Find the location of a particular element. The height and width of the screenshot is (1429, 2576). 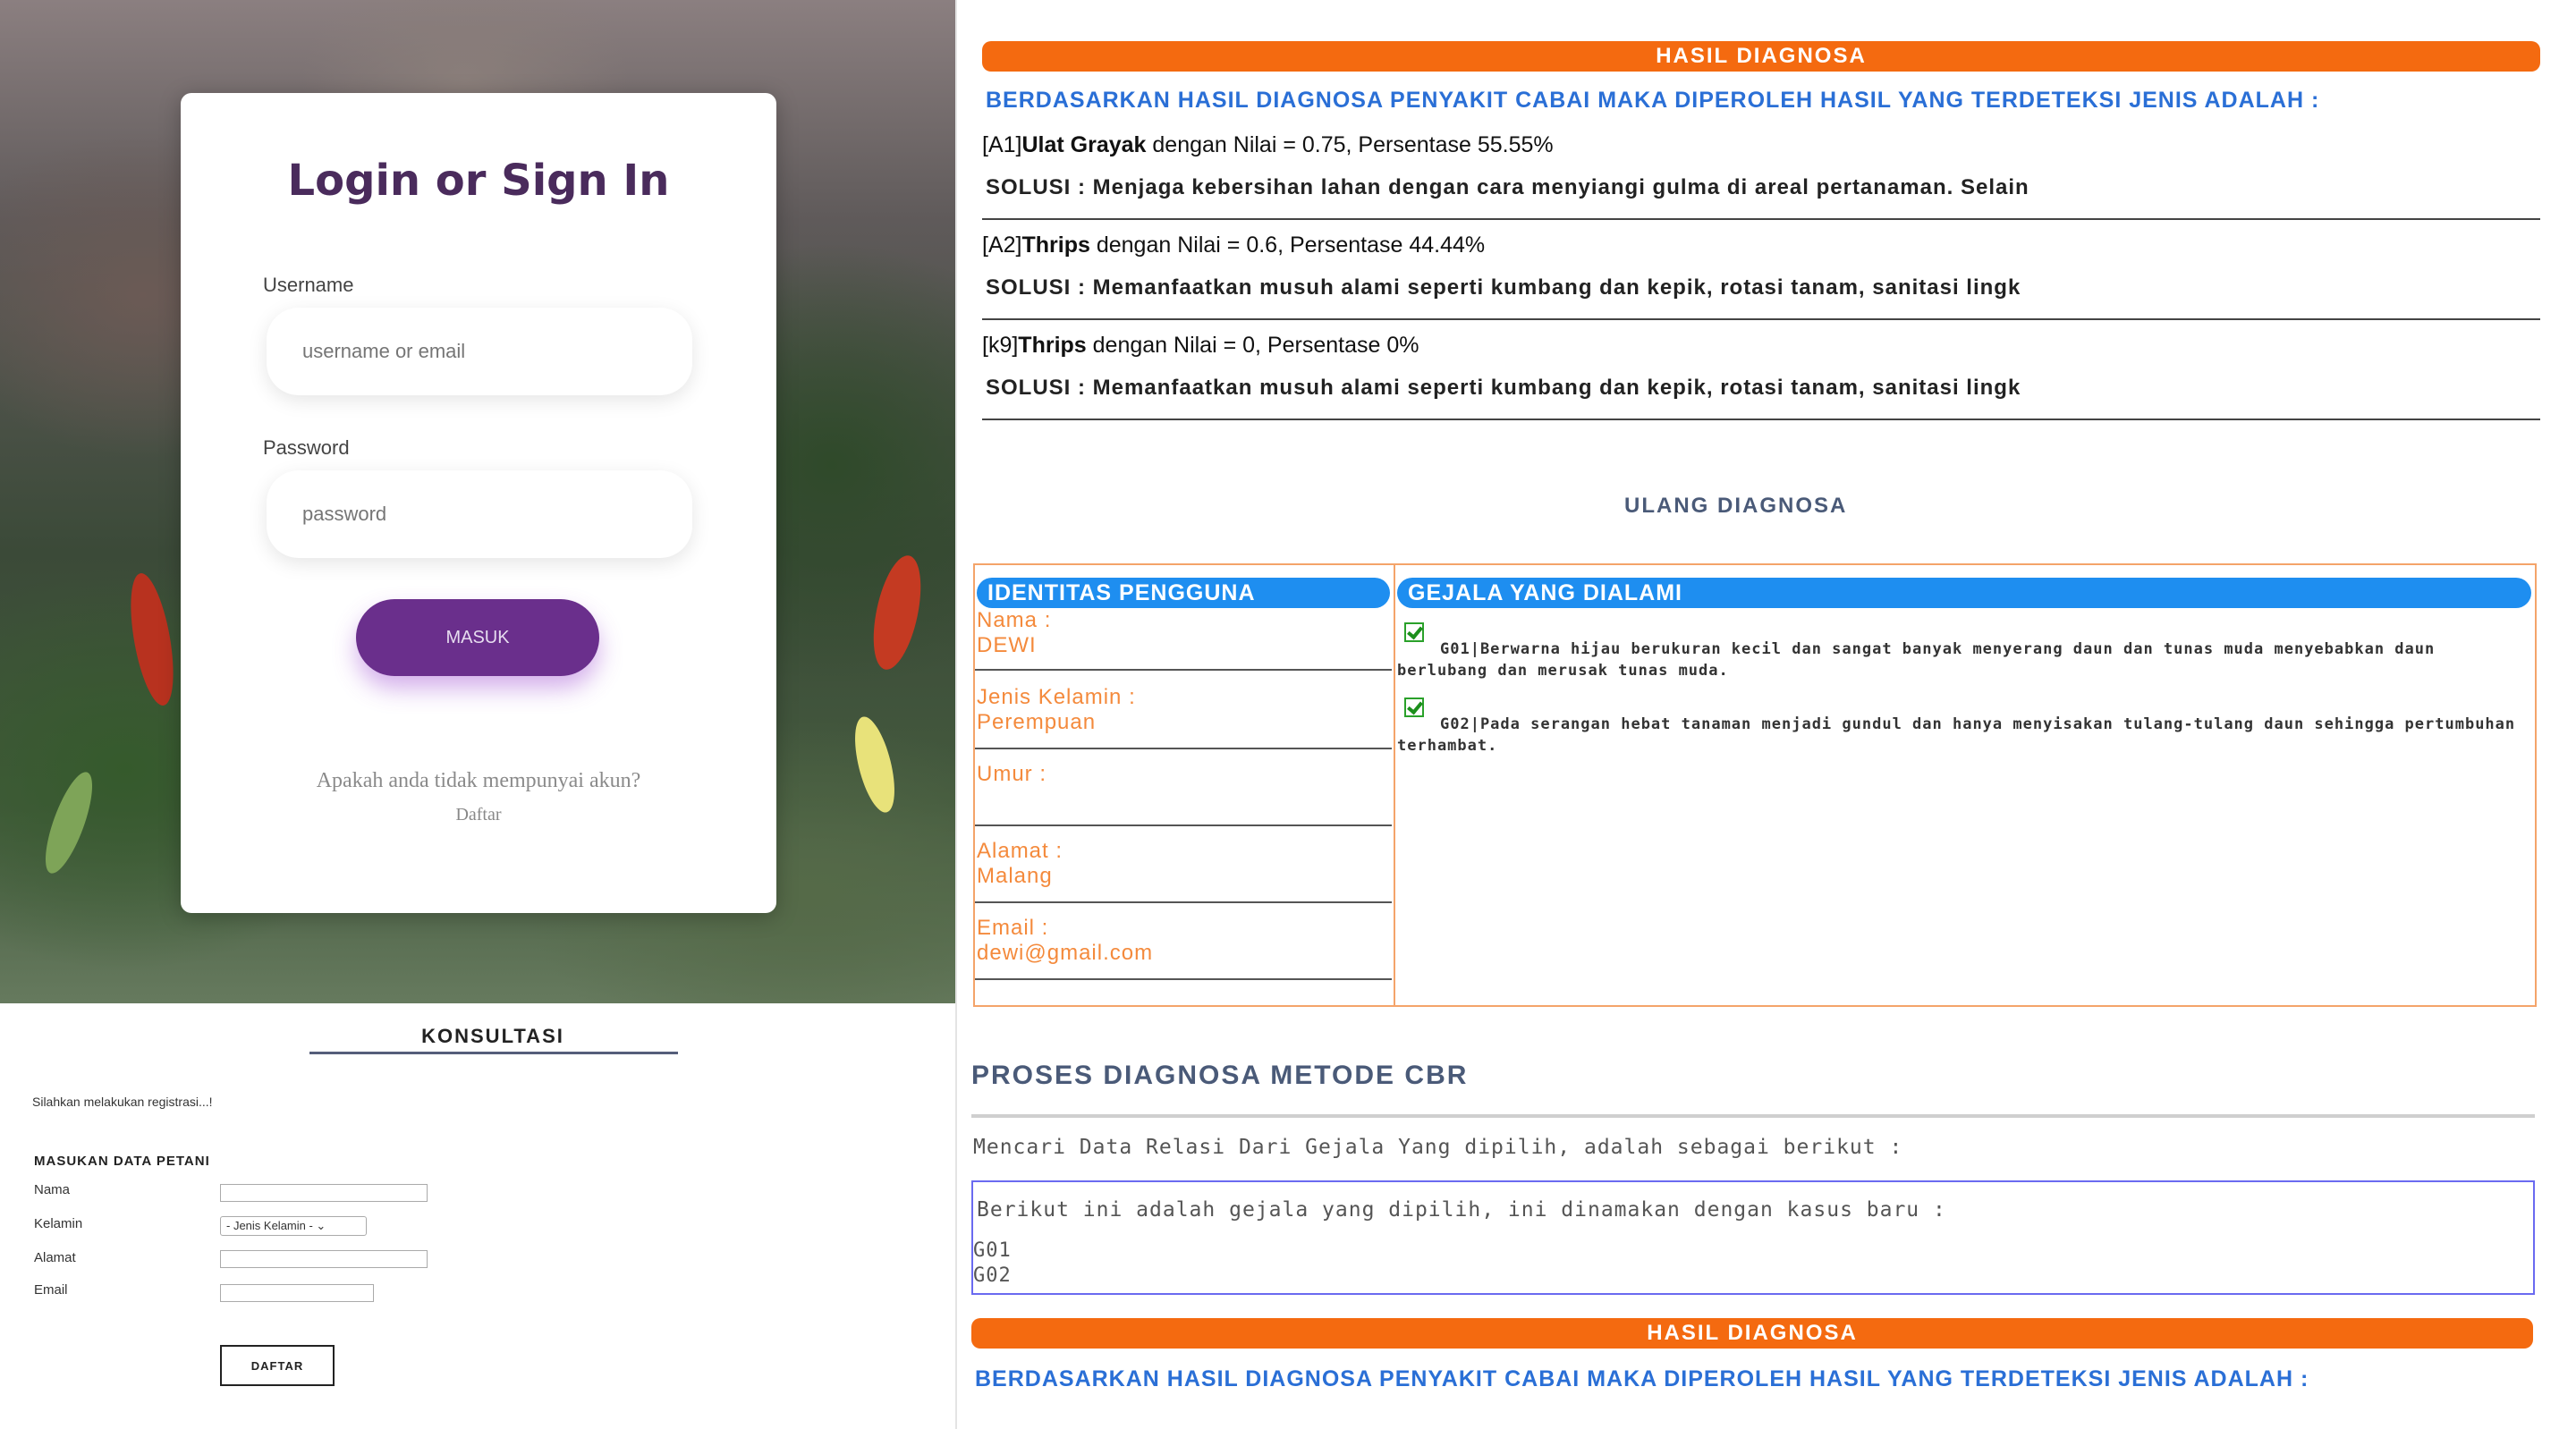

result-detail: dengan Nilai = 0.75, Persentase 55.55% is located at coordinates (1350, 144).